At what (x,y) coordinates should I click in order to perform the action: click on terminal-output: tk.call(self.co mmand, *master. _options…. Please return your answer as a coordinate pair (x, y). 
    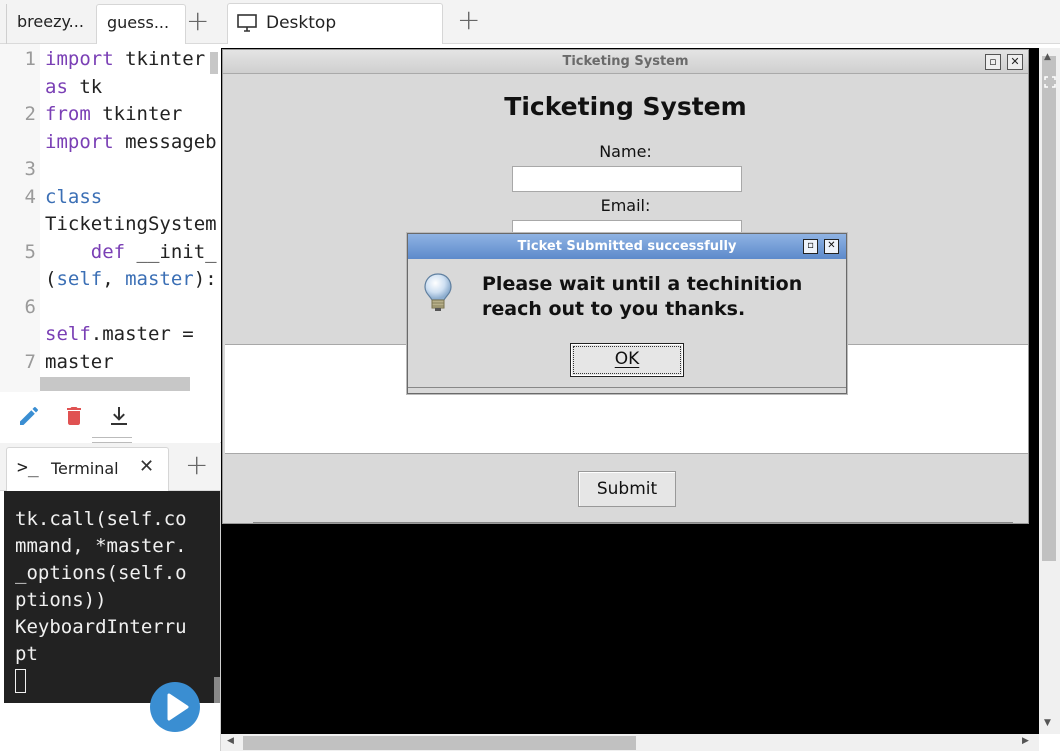
    Looking at the image, I should click on (112, 597).